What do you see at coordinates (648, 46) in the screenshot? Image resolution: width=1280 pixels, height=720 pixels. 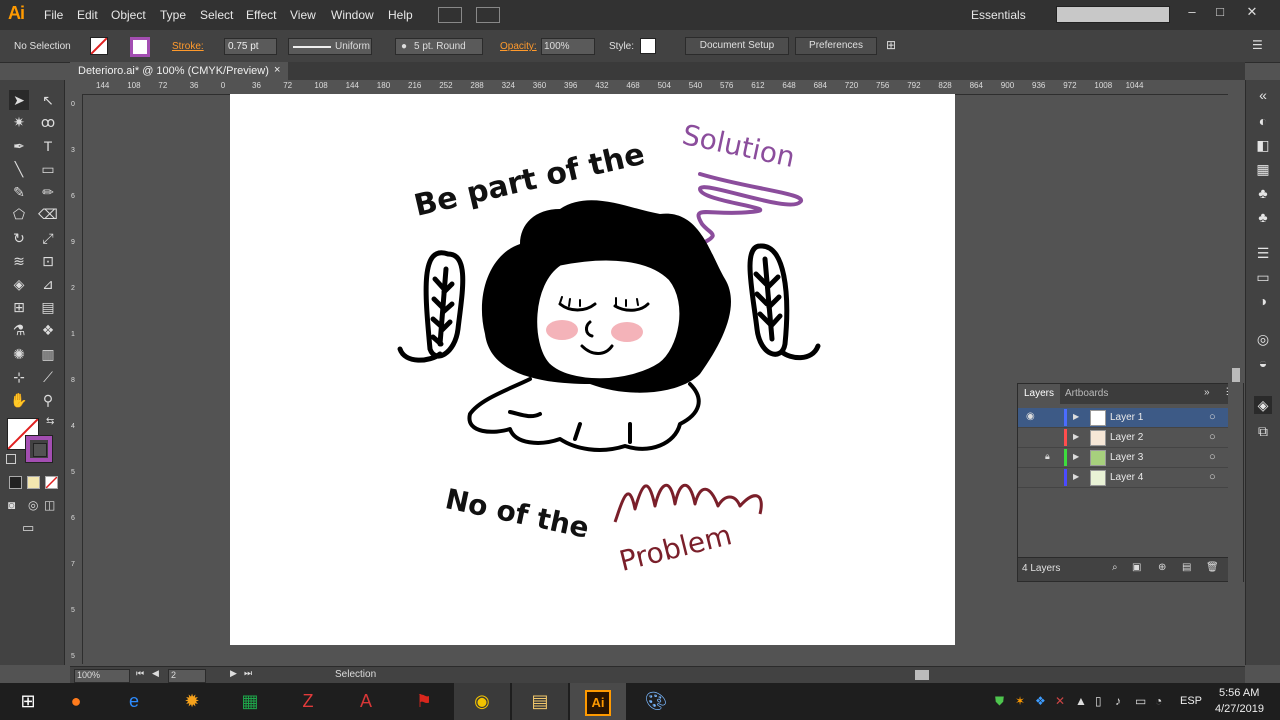 I see `graphic-style-swatch` at bounding box center [648, 46].